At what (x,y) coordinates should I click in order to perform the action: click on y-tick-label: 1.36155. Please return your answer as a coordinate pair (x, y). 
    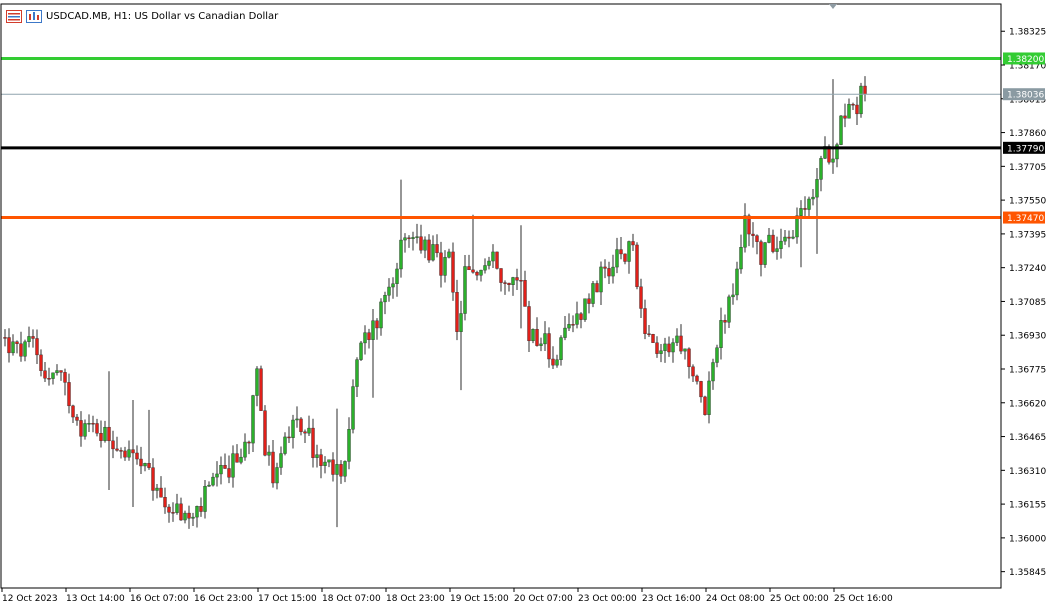
    Looking at the image, I should click on (1027, 506).